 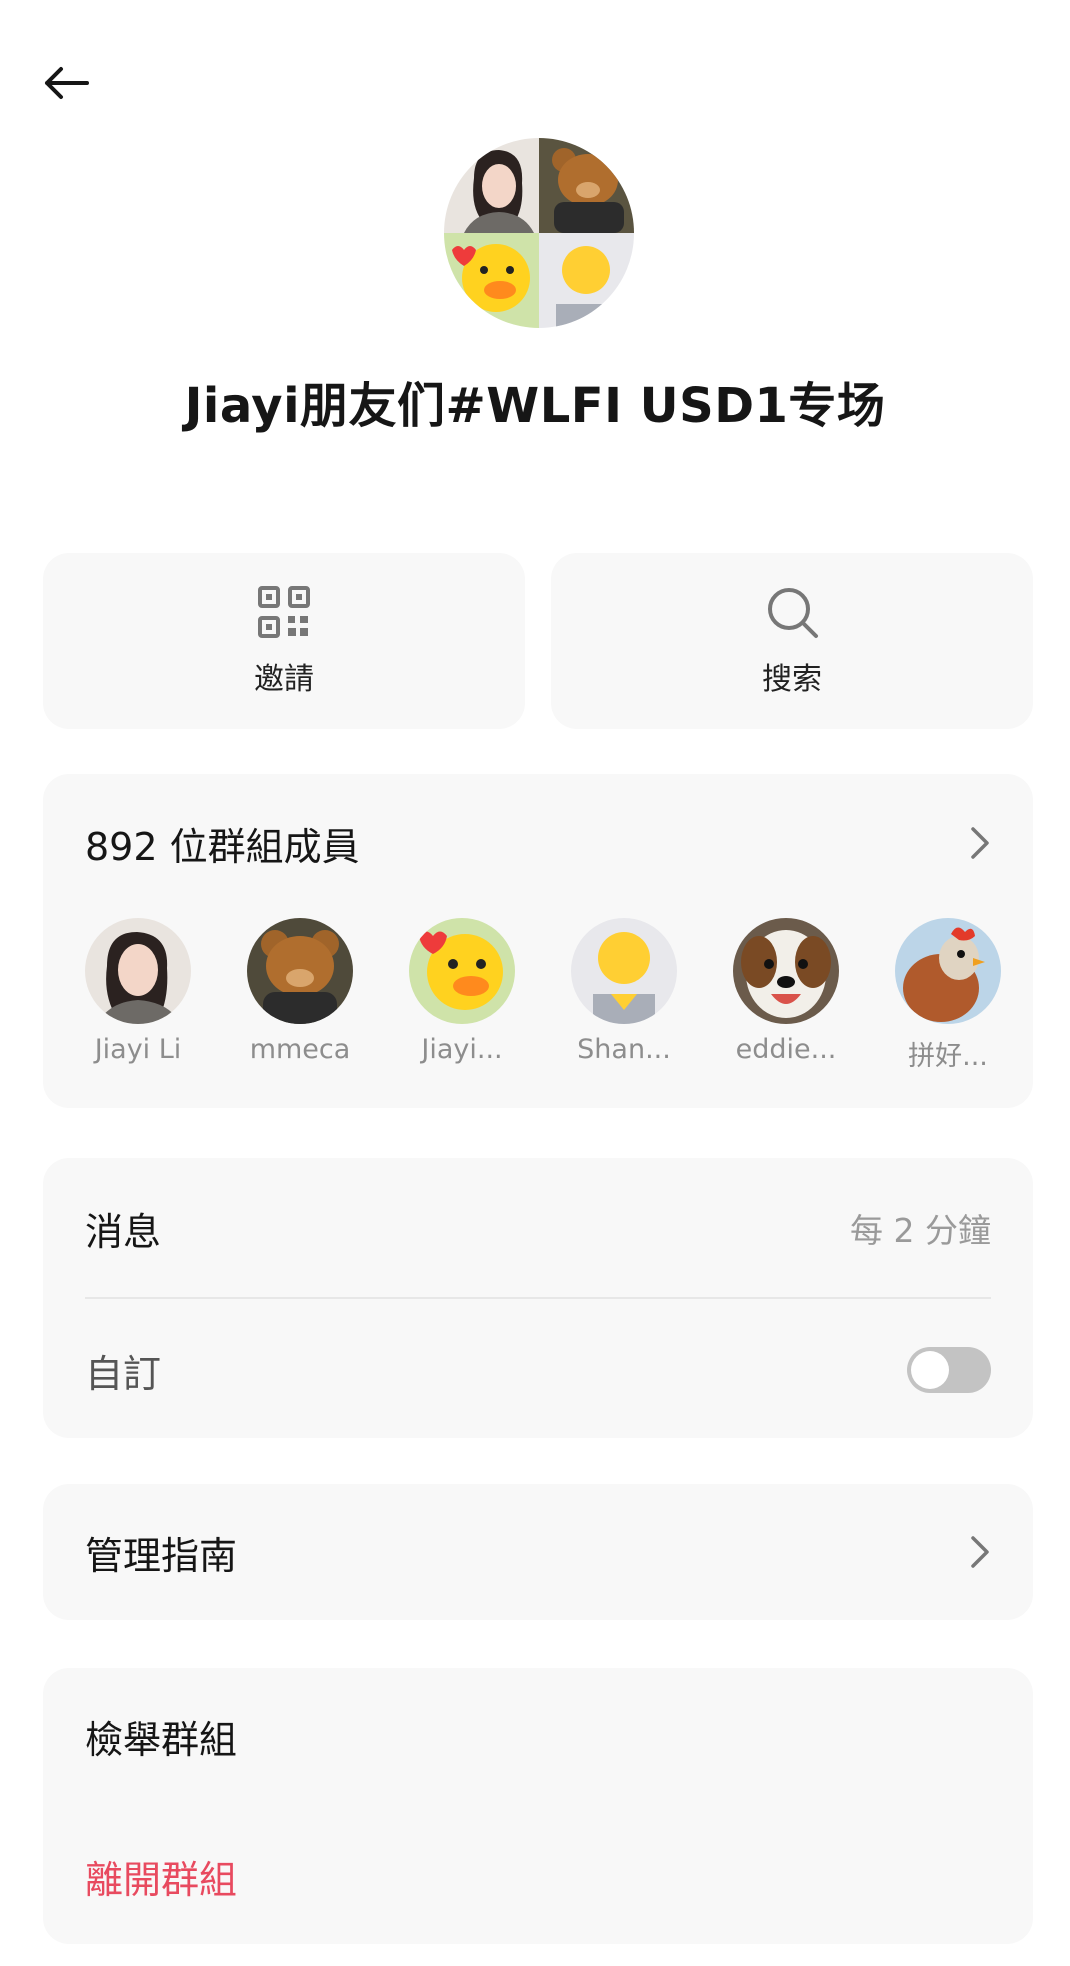 What do you see at coordinates (538, 1876) in the screenshot?
I see `leave-group-button: 離開群組` at bounding box center [538, 1876].